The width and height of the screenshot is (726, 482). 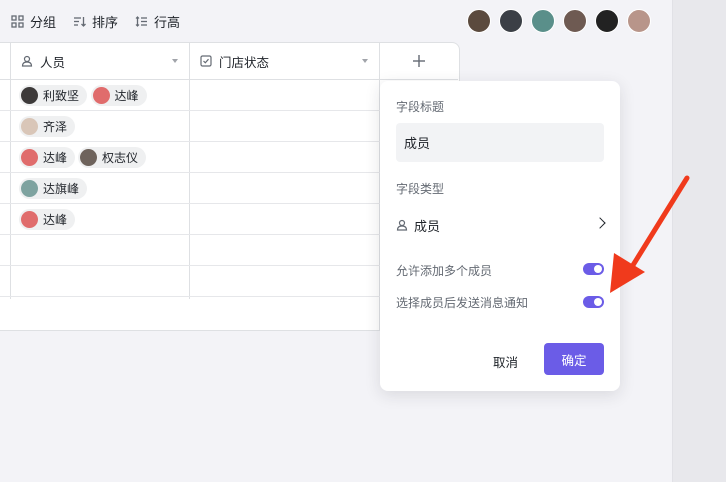 What do you see at coordinates (17, 21) in the screenshot?
I see `grid-icon` at bounding box center [17, 21].